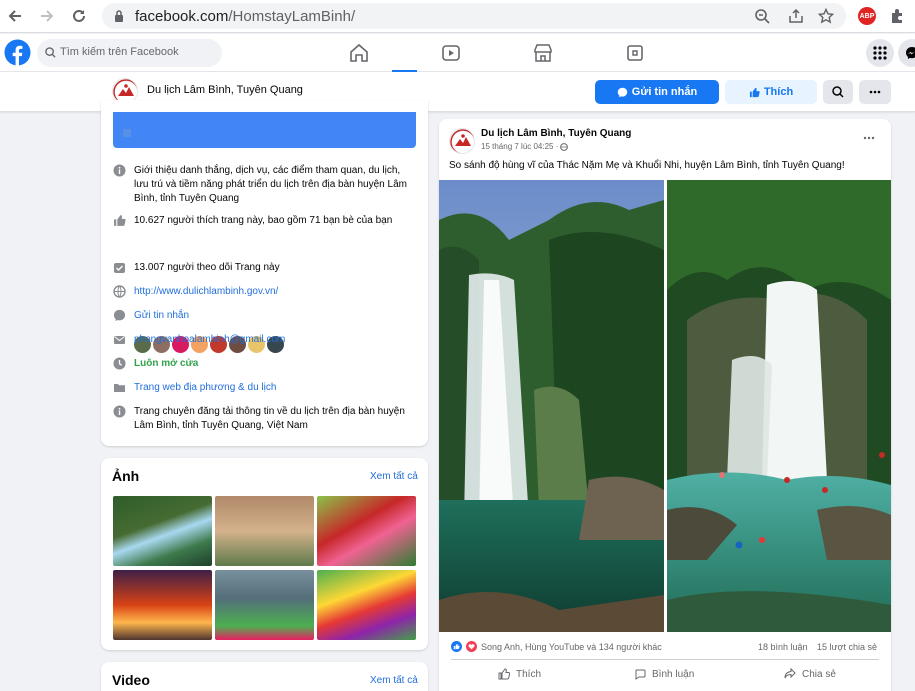 Image resolution: width=915 pixels, height=691 pixels. What do you see at coordinates (166, 363) in the screenshot?
I see `intro-hours: Luôn mở cửa` at bounding box center [166, 363].